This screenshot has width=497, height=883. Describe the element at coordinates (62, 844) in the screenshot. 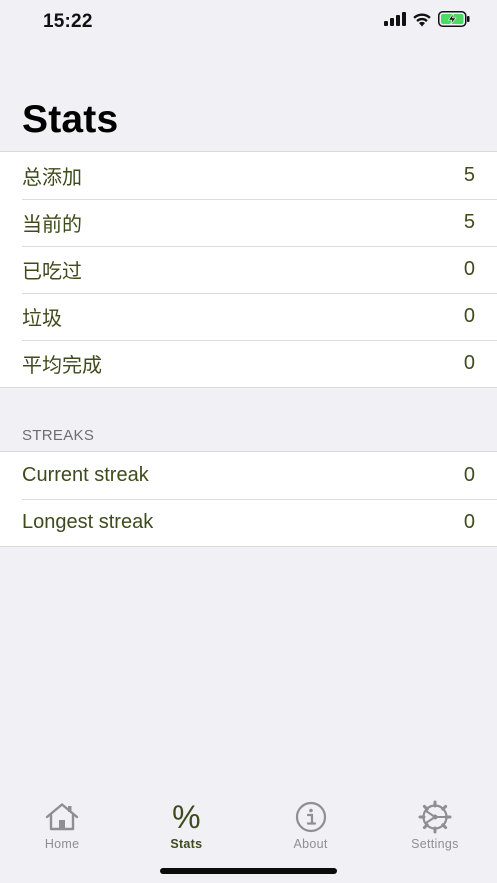

I see `tab-label: Home` at that location.